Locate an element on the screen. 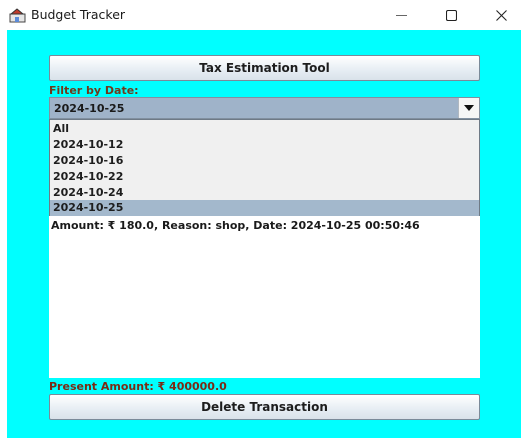 This screenshot has height=440, width=528. close-icon is located at coordinates (501, 15).